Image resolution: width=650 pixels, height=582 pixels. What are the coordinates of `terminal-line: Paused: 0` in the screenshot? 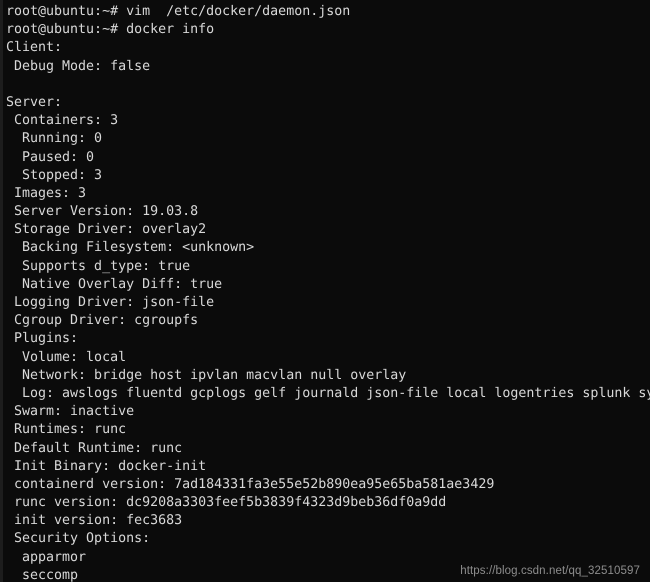 It's located at (50, 157).